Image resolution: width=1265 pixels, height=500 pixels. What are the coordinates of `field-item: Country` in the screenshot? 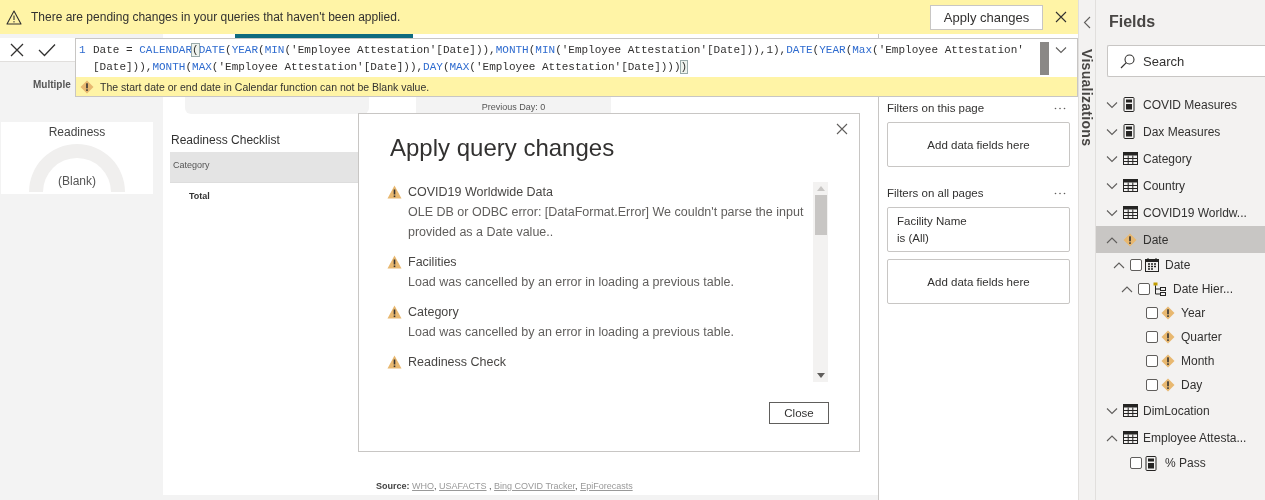 It's located at (1180, 185).